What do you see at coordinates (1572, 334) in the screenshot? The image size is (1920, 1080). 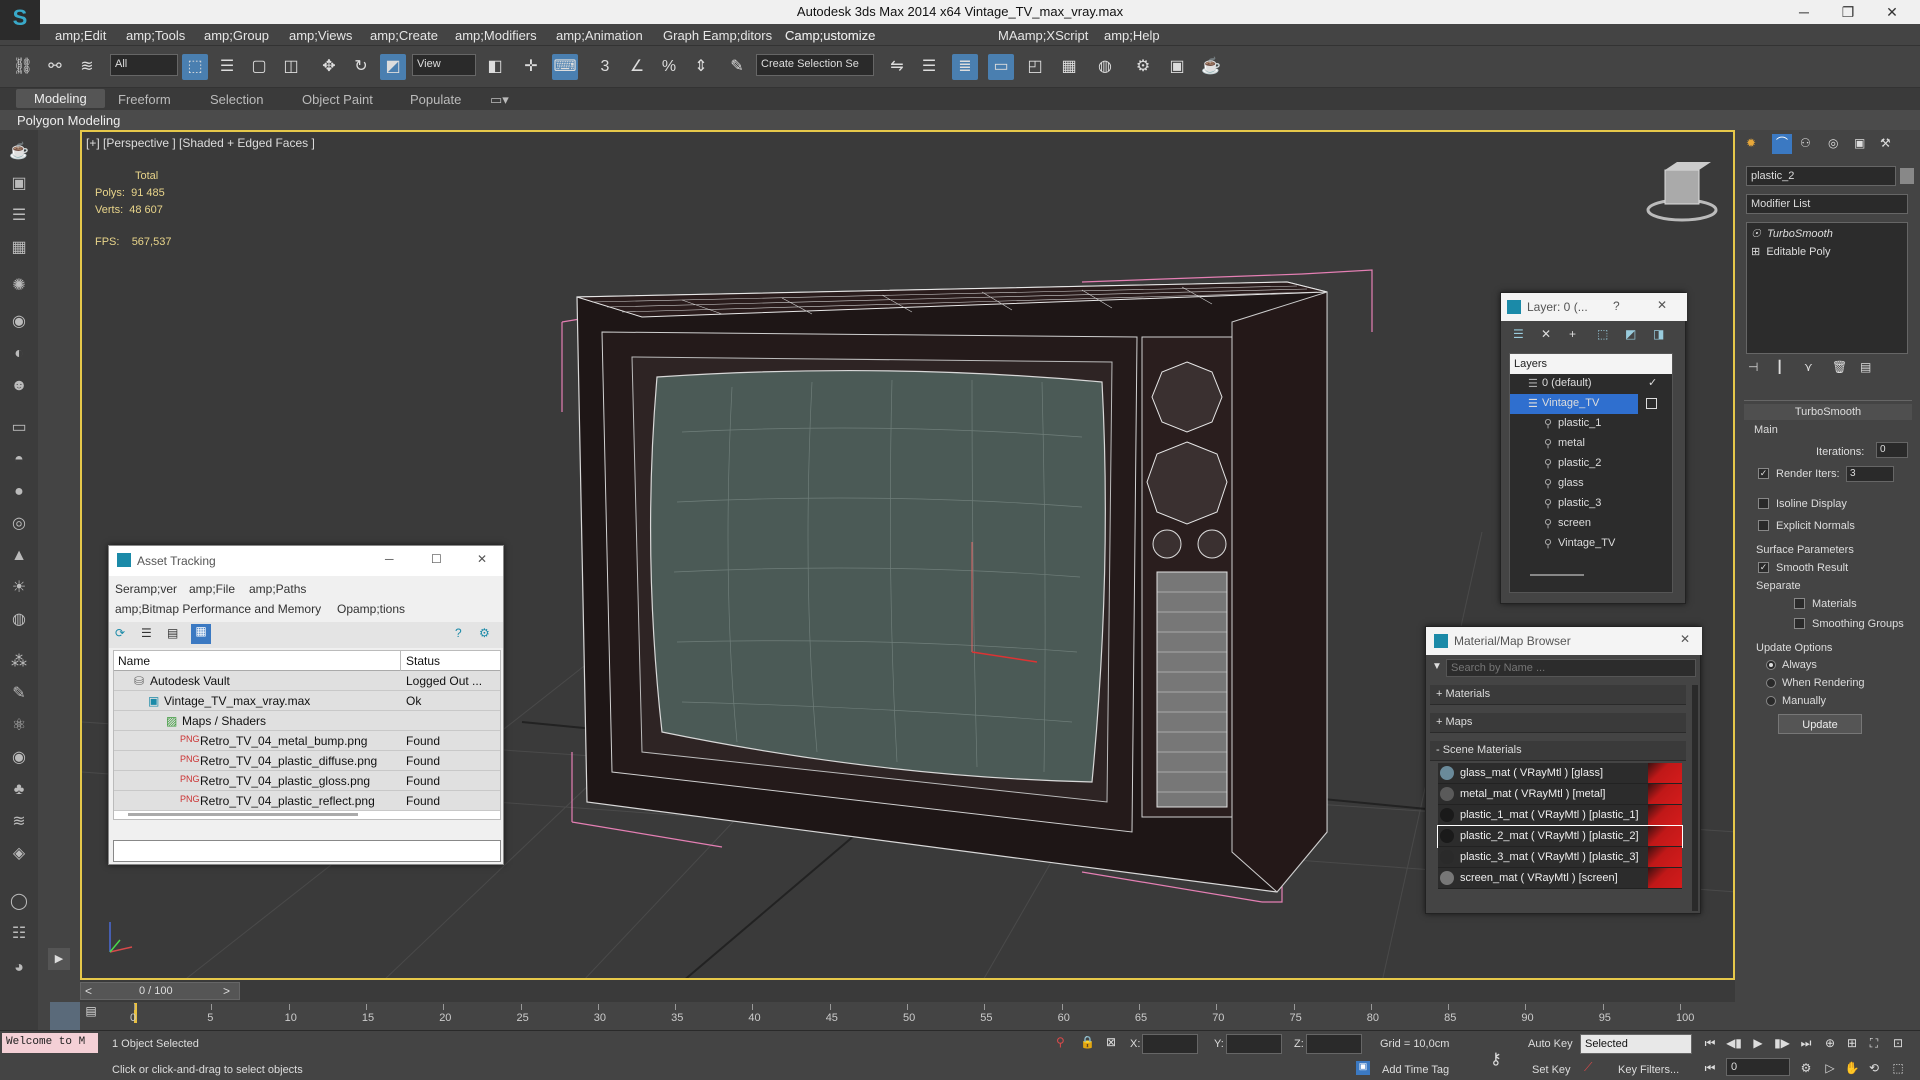 I see `add-layer-icon: +` at bounding box center [1572, 334].